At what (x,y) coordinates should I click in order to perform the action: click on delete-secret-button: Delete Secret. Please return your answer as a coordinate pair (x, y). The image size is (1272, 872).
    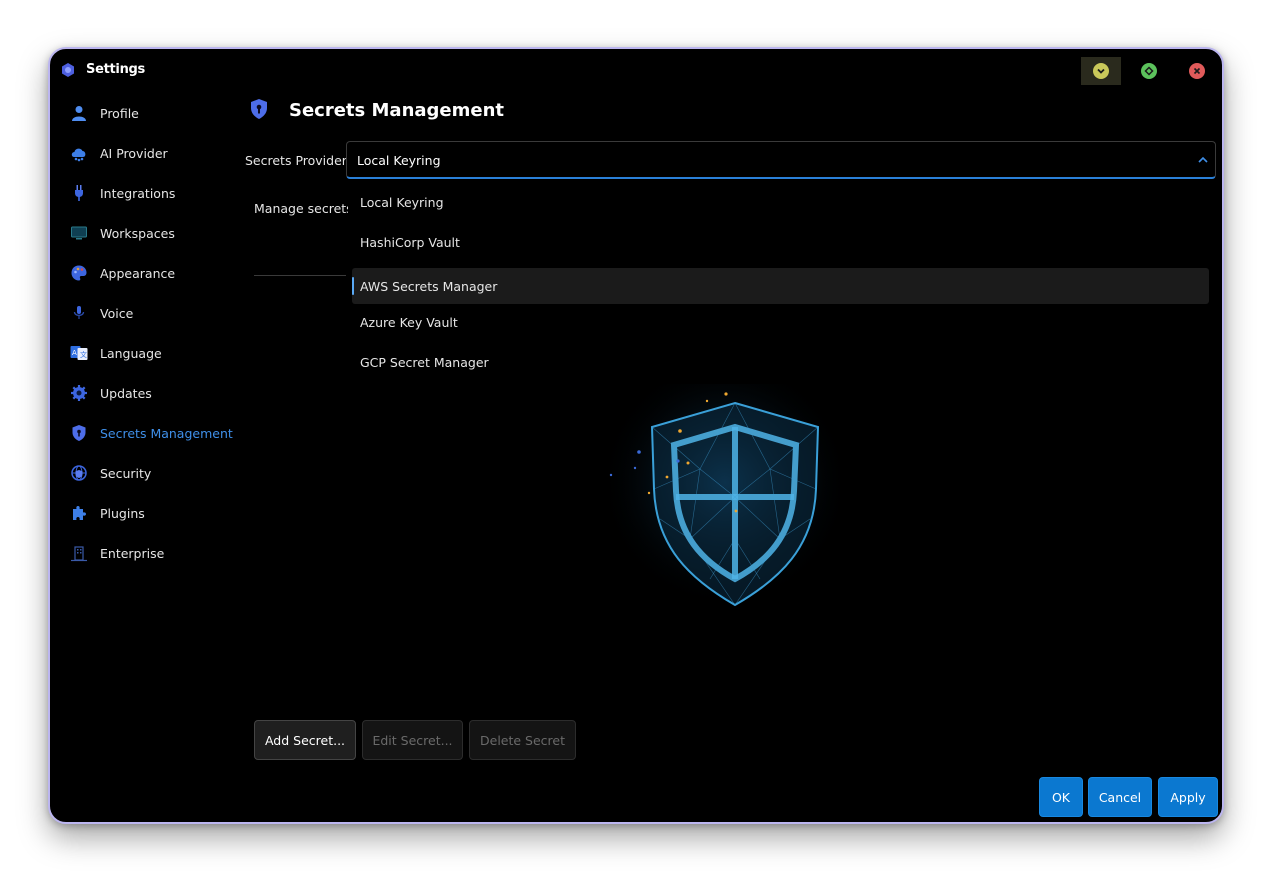
    Looking at the image, I should click on (522, 740).